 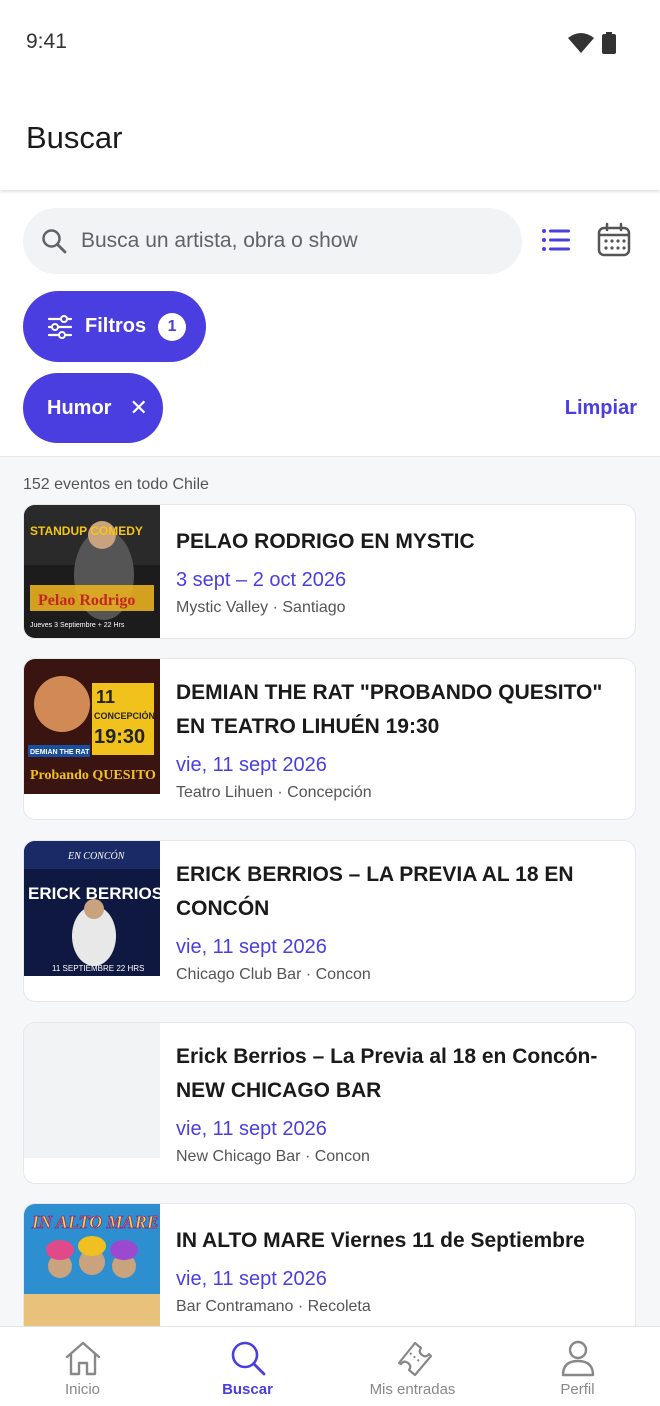 I want to click on status-icons, so click(x=592, y=43).